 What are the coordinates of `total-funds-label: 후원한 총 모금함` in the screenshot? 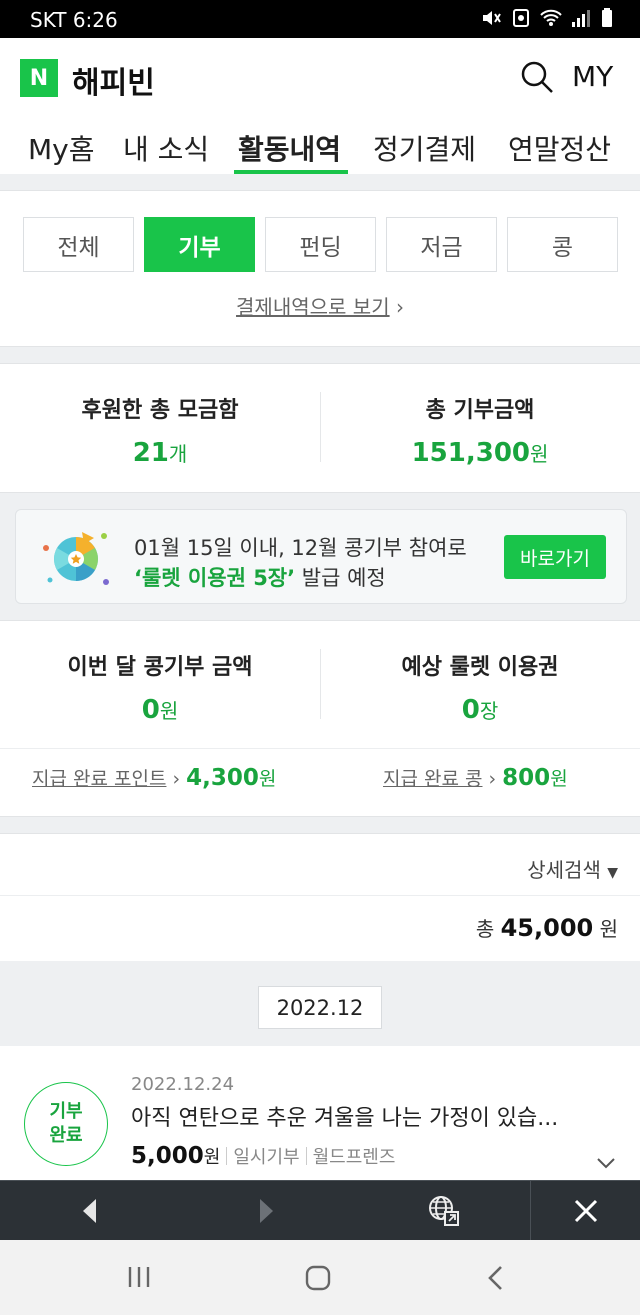 It's located at (160, 410).